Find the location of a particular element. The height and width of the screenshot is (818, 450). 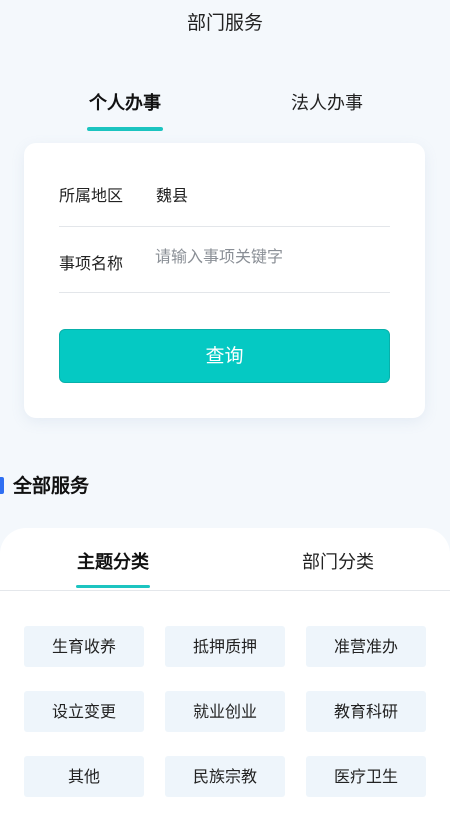

service-item: 准营准办 is located at coordinates (366, 646).